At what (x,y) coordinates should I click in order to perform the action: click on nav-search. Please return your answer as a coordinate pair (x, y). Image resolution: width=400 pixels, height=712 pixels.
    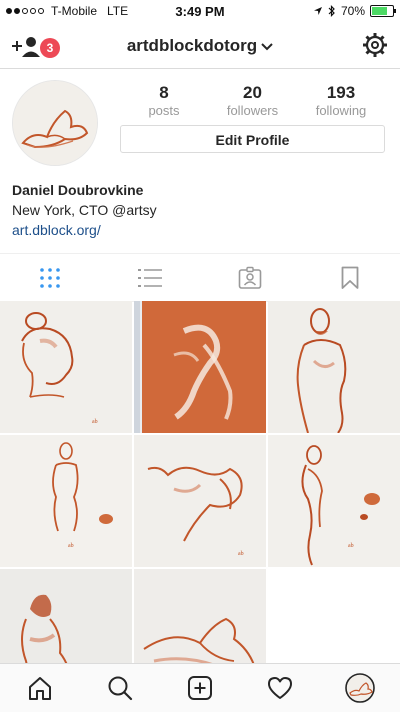
    Looking at the image, I should click on (120, 688).